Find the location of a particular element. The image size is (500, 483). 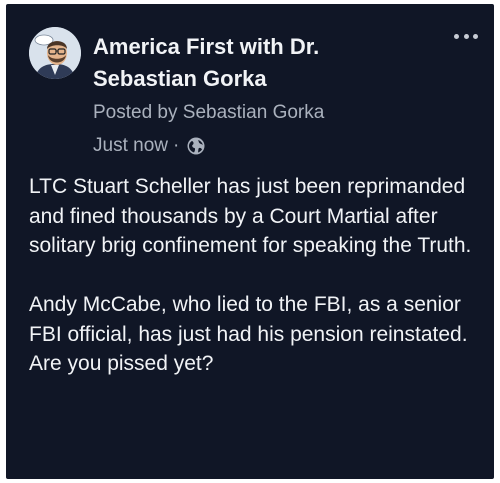

page-avatar is located at coordinates (55, 53).